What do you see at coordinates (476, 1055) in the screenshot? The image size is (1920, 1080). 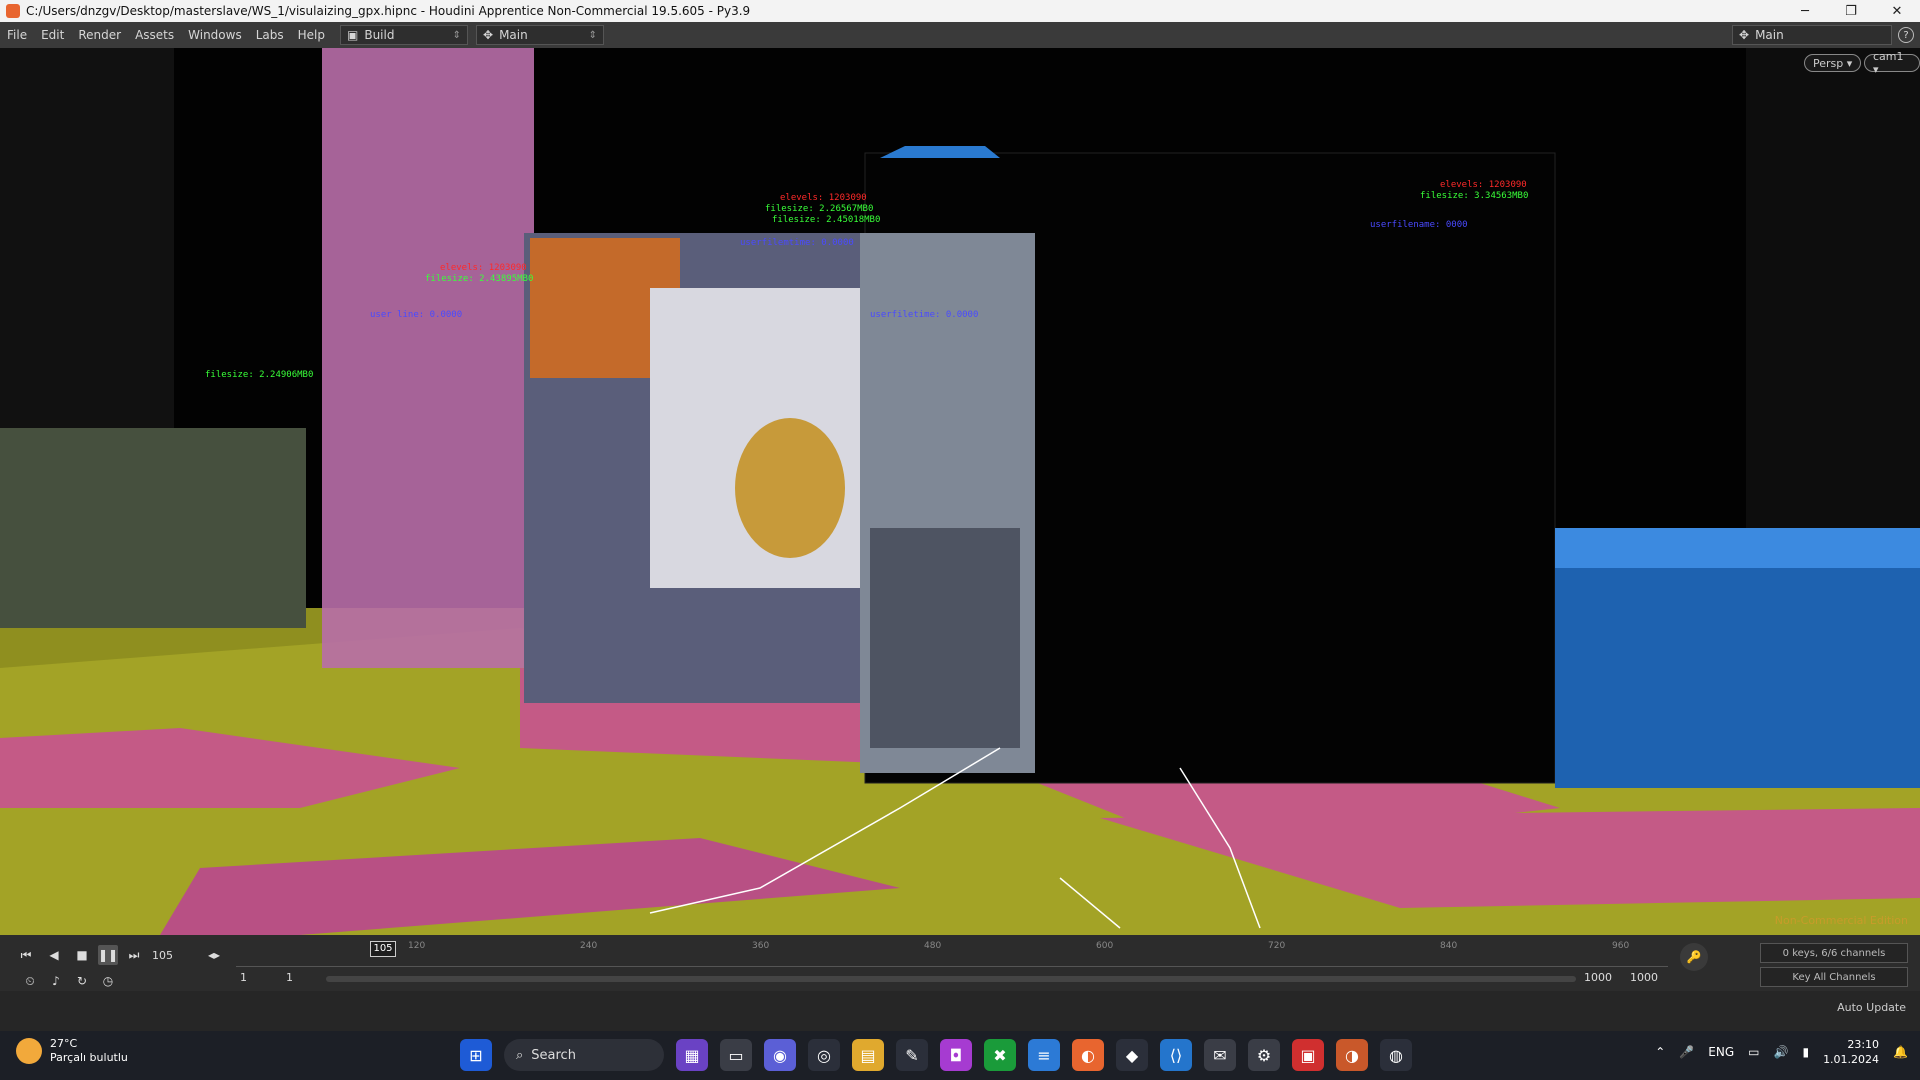 I see `windows-start-icon: ⊞` at bounding box center [476, 1055].